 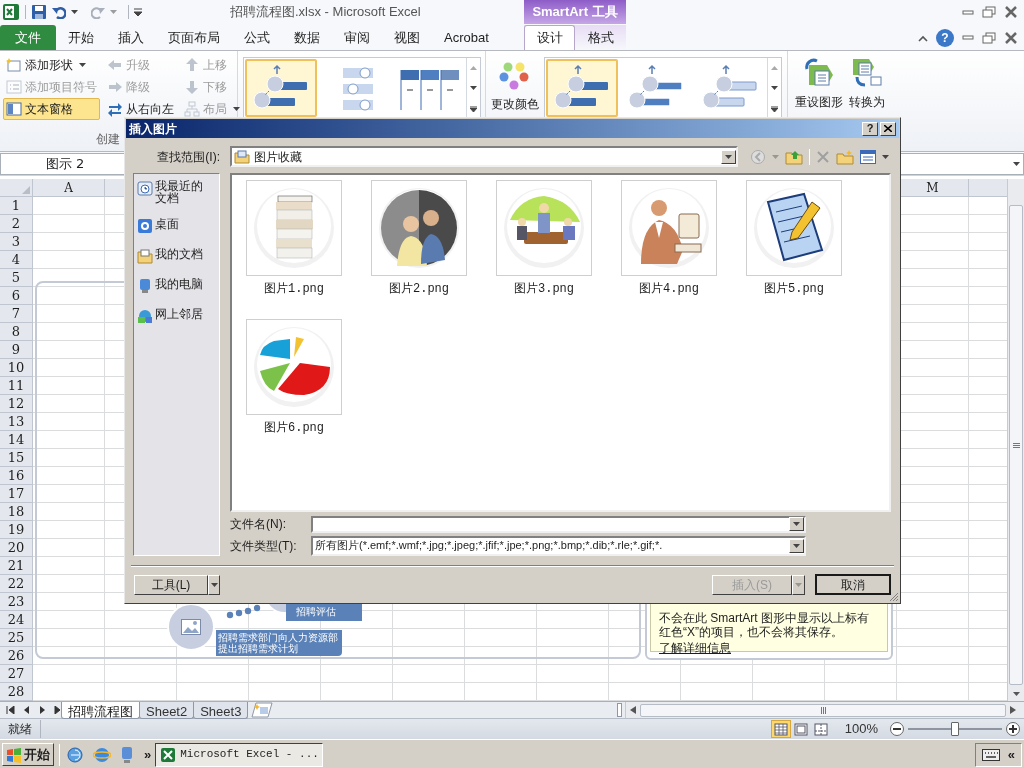 What do you see at coordinates (258, 524) in the screenshot?
I see `field-label: 文件名(N):` at bounding box center [258, 524].